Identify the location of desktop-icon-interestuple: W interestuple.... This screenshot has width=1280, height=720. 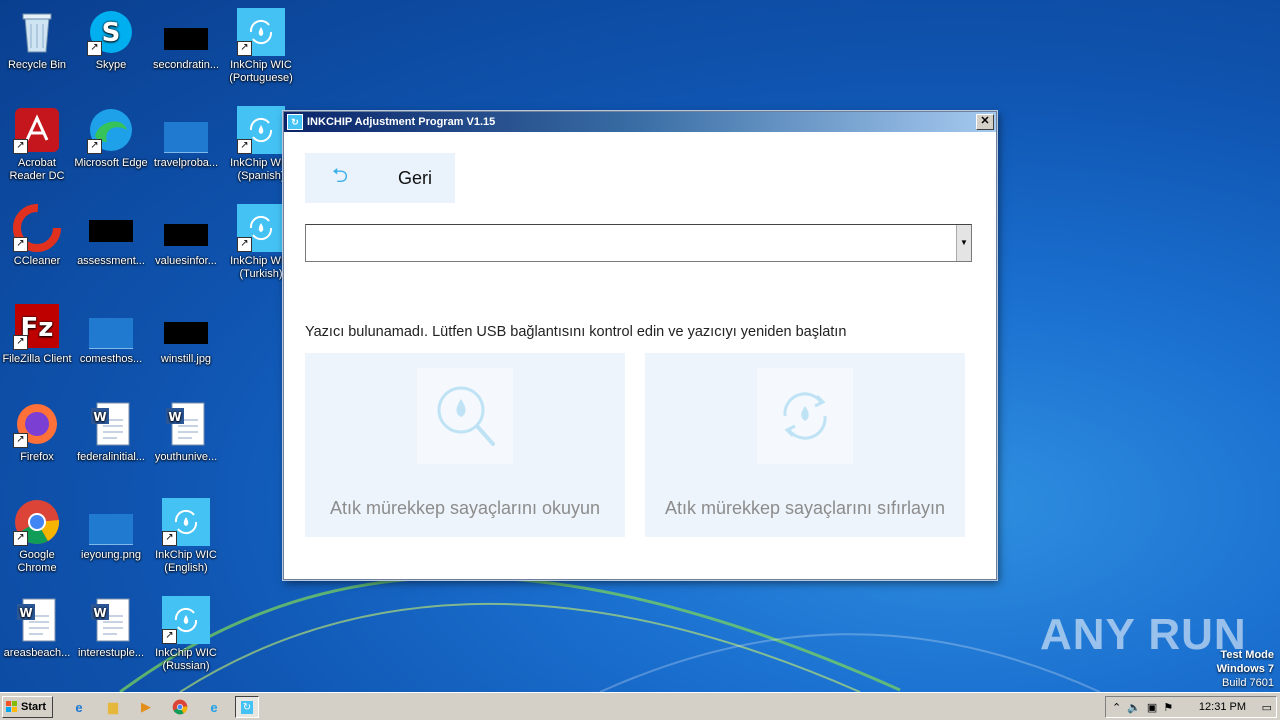
(111, 628).